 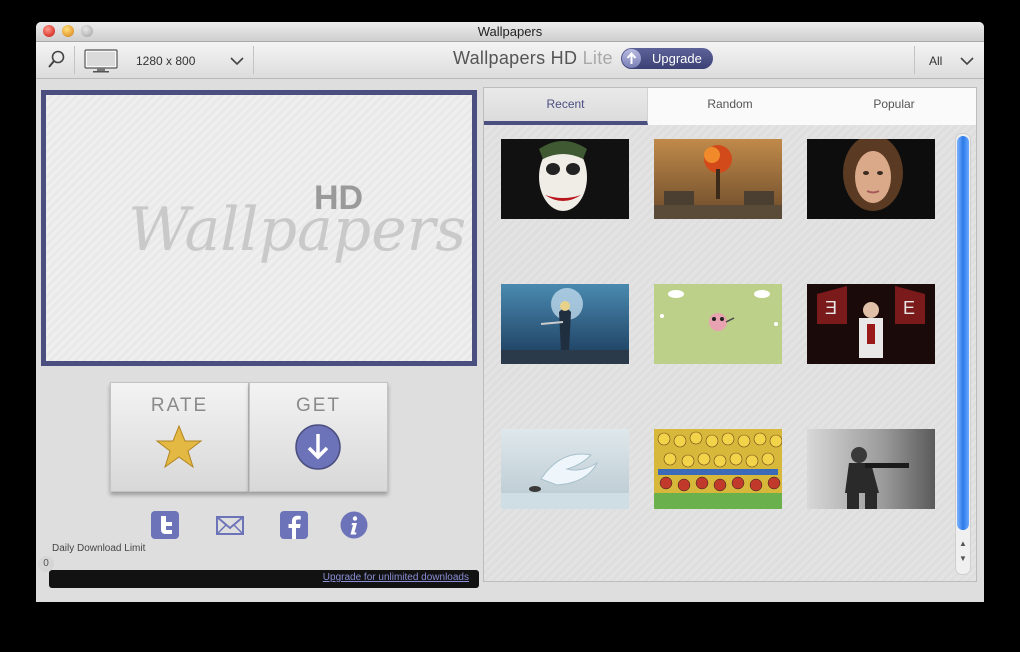 I want to click on rate-button: RATE, so click(x=179, y=437).